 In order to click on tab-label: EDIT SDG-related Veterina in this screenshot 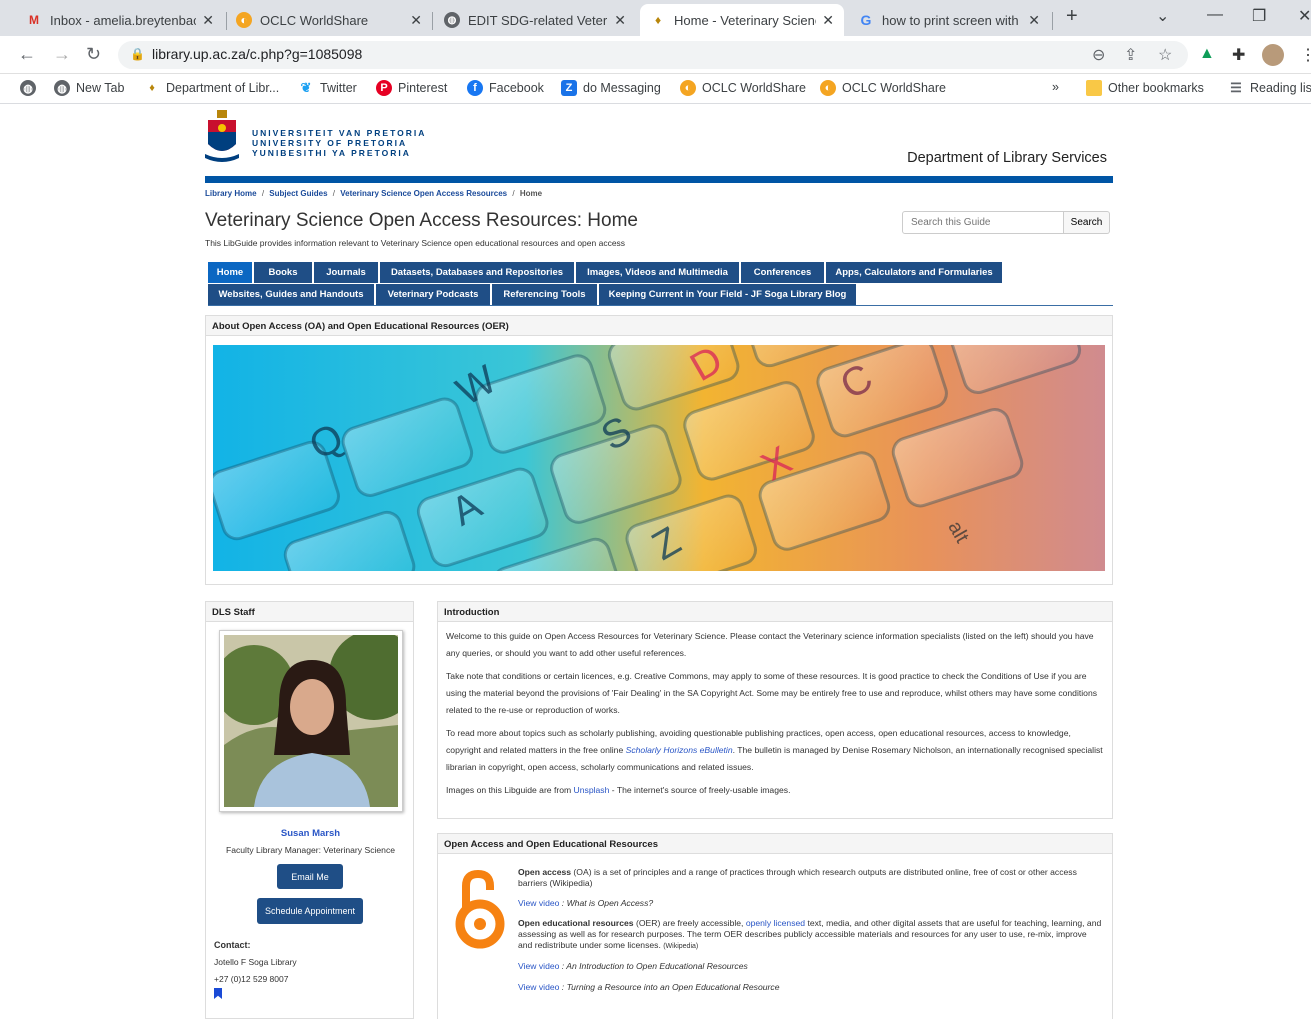, I will do `click(538, 20)`.